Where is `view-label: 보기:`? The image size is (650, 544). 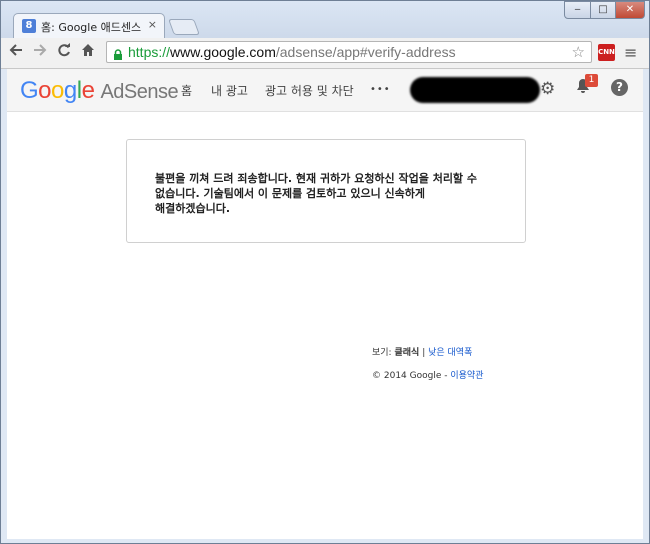
view-label: 보기: is located at coordinates (382, 353).